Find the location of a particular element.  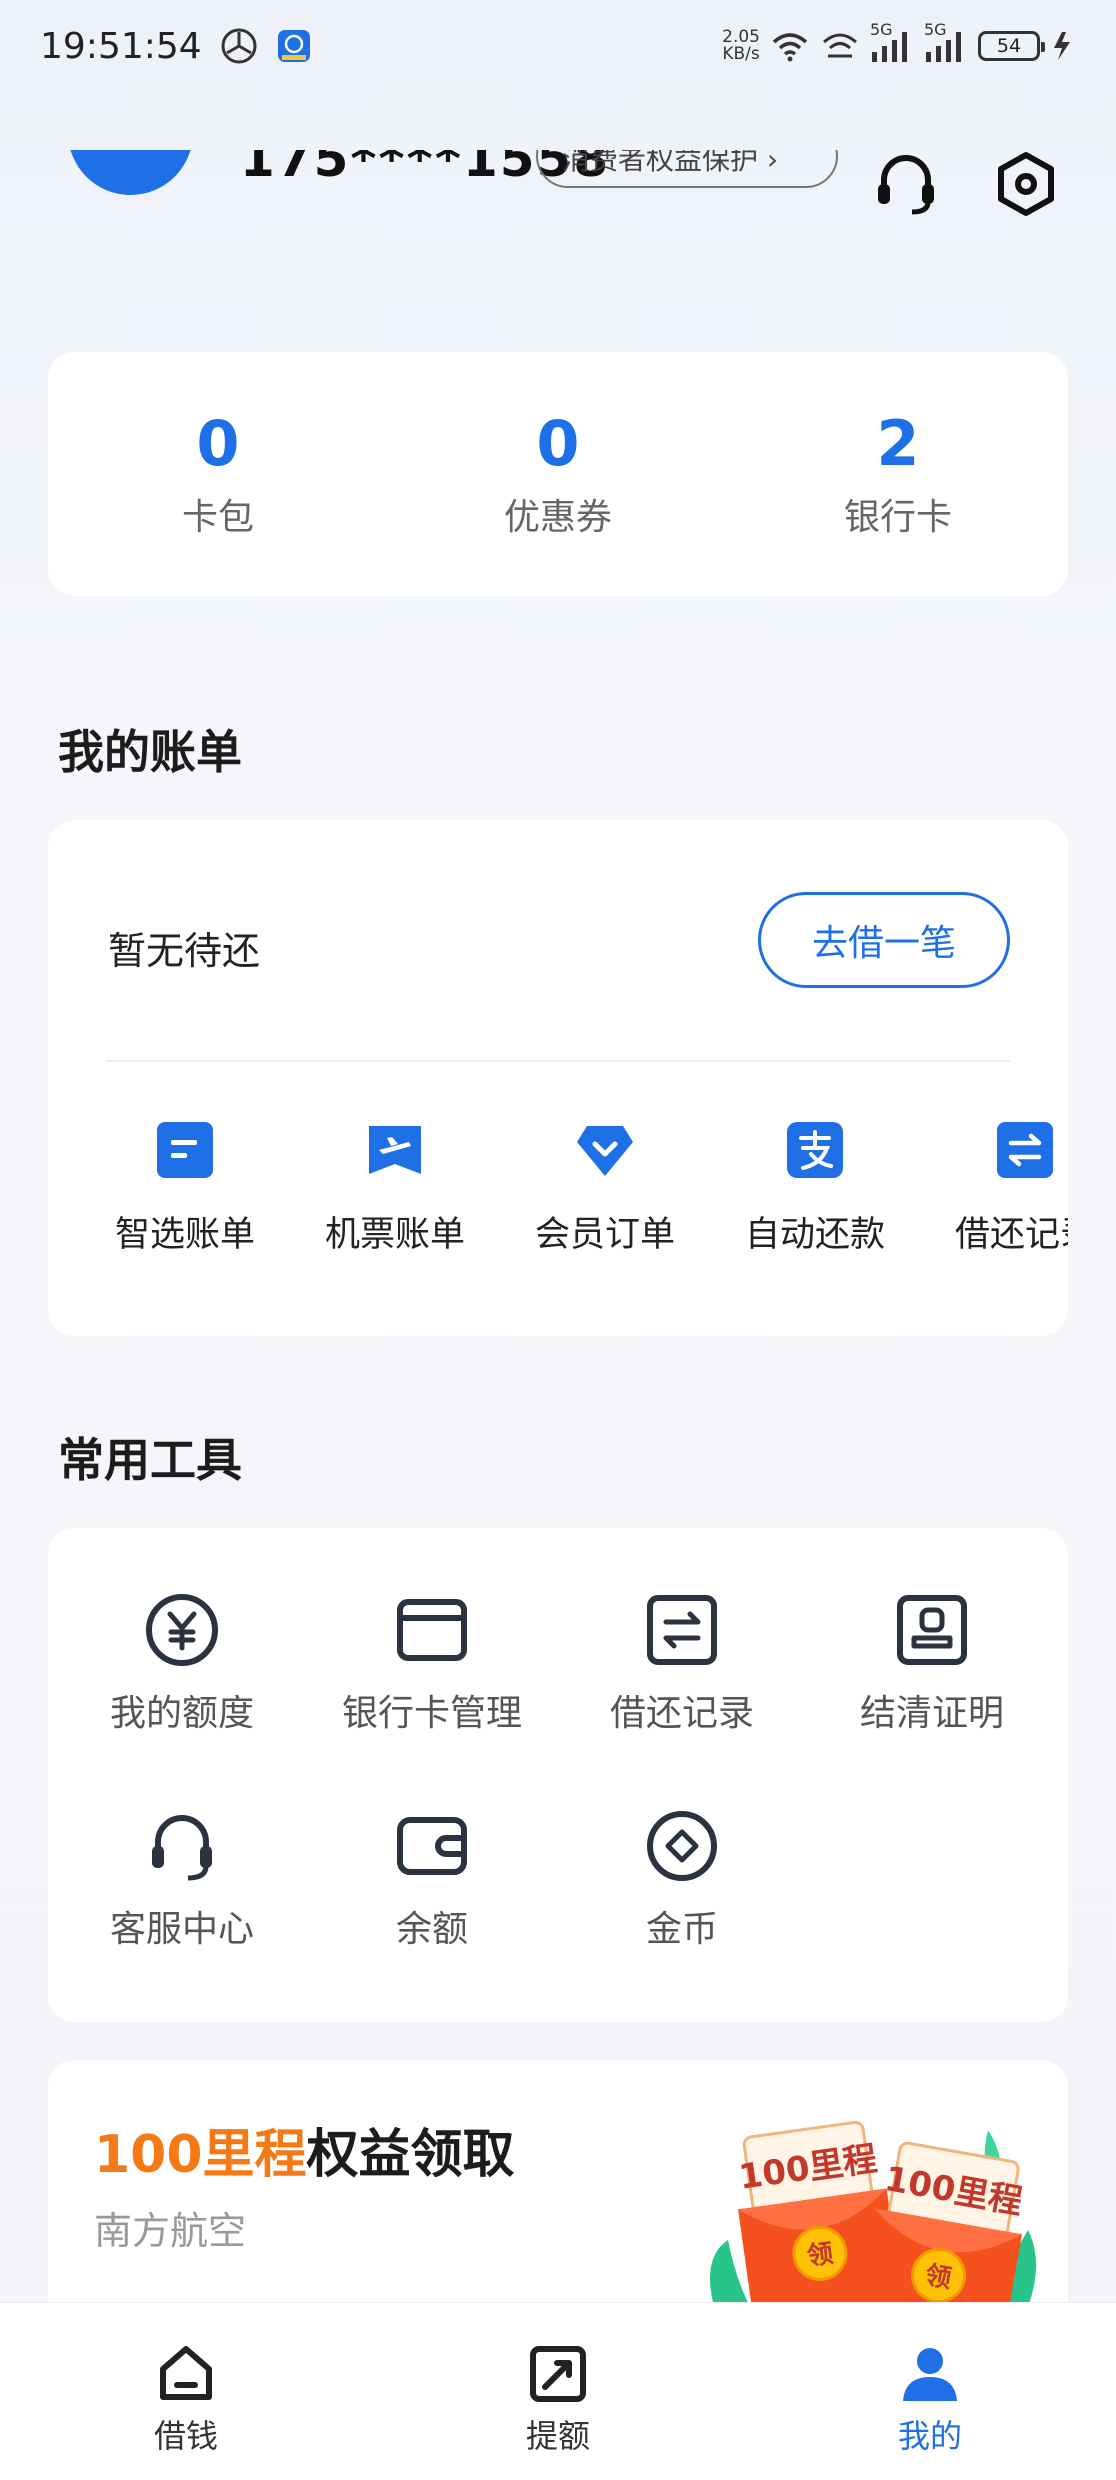

promo-title: 100里程权益领取 is located at coordinates (304, 2149).